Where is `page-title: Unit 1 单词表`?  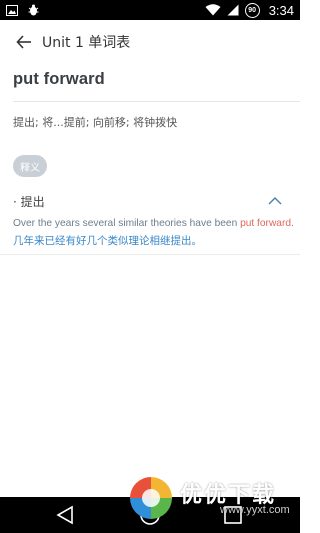 page-title: Unit 1 单词表 is located at coordinates (86, 43).